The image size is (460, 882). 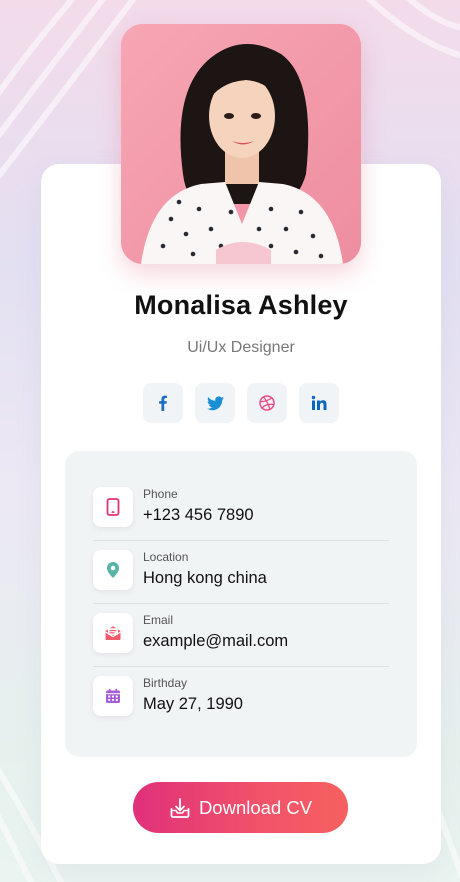 I want to click on birthday-value: May 27, 1990, so click(x=193, y=704).